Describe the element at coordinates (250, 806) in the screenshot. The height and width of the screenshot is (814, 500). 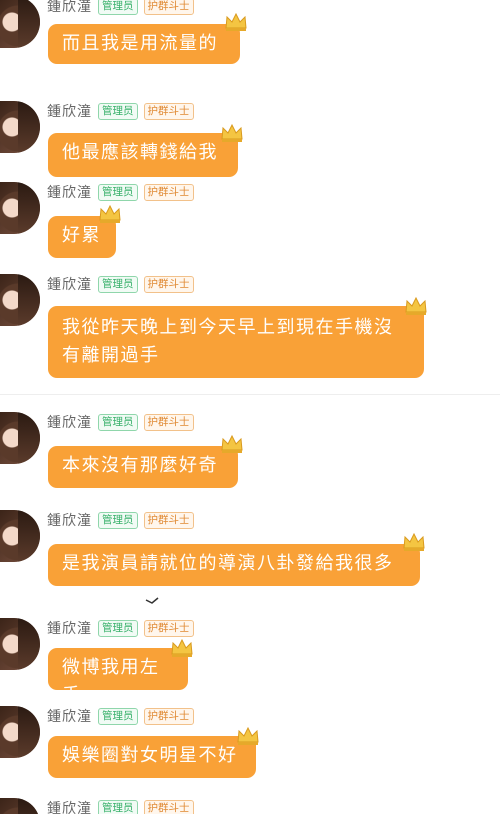
I see `message-row: 鍾欣潼 管理员 护群斗士` at that location.